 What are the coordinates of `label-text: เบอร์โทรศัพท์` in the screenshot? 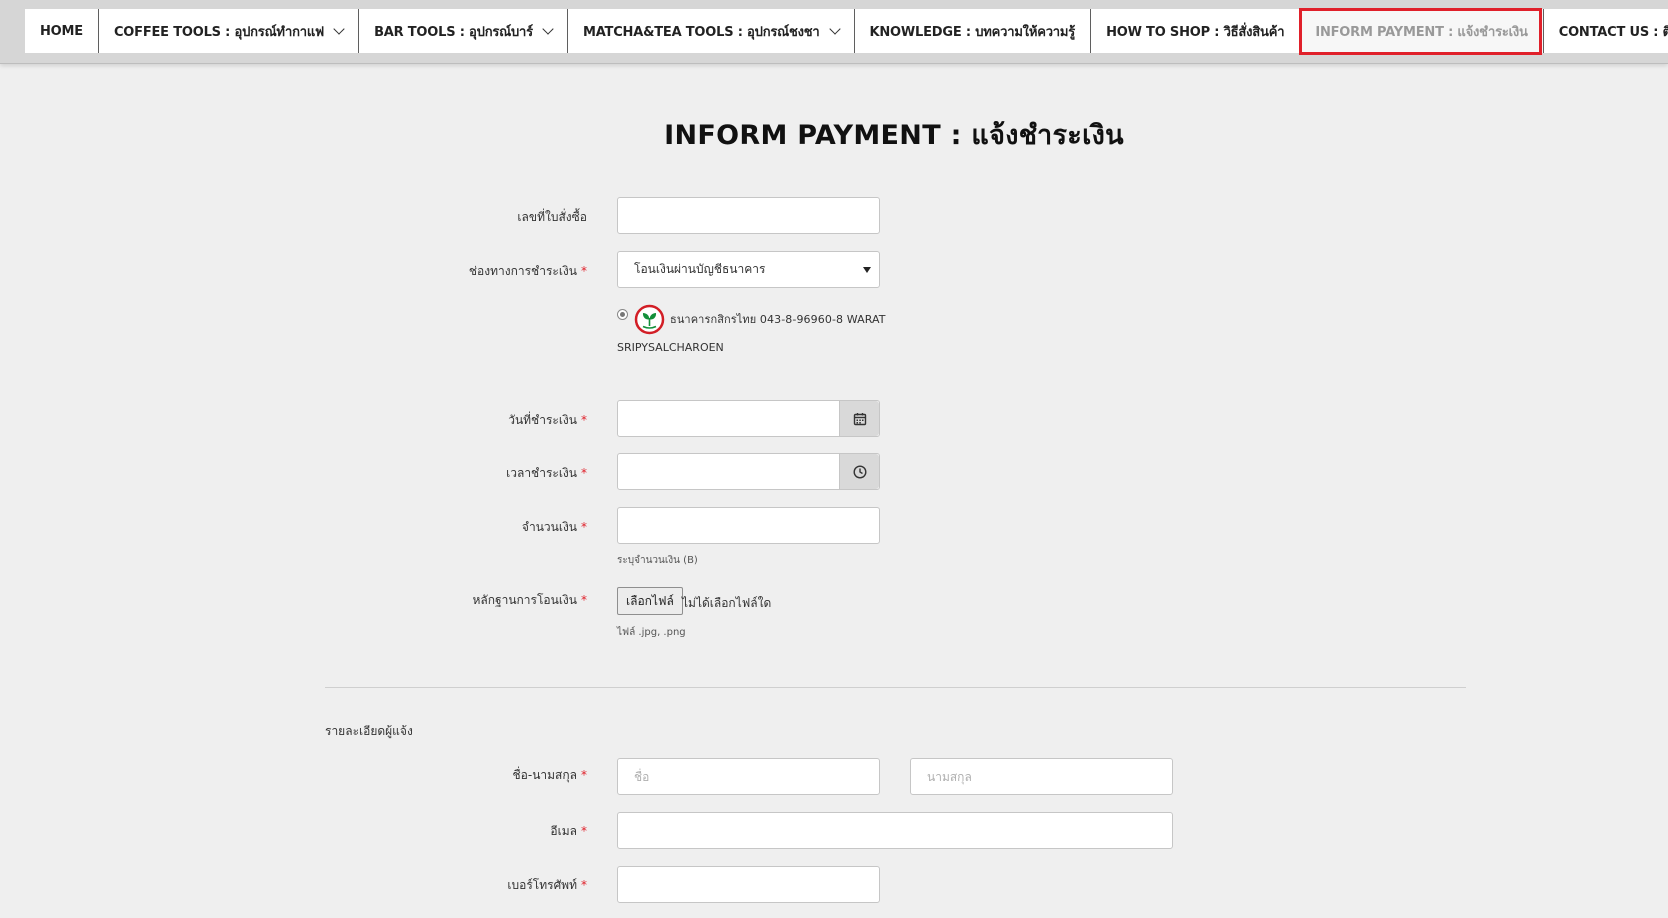 It's located at (542, 885).